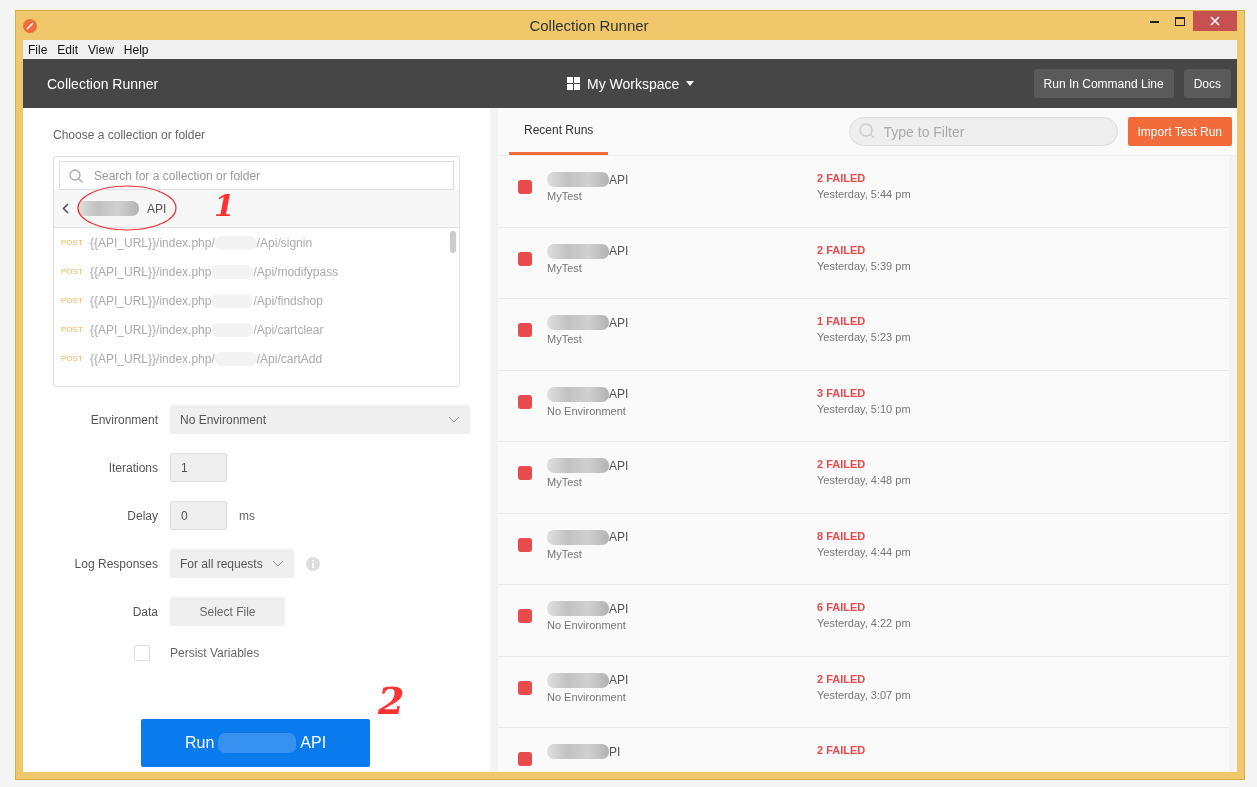 This screenshot has width=1257, height=787. I want to click on back-icon, so click(65, 208).